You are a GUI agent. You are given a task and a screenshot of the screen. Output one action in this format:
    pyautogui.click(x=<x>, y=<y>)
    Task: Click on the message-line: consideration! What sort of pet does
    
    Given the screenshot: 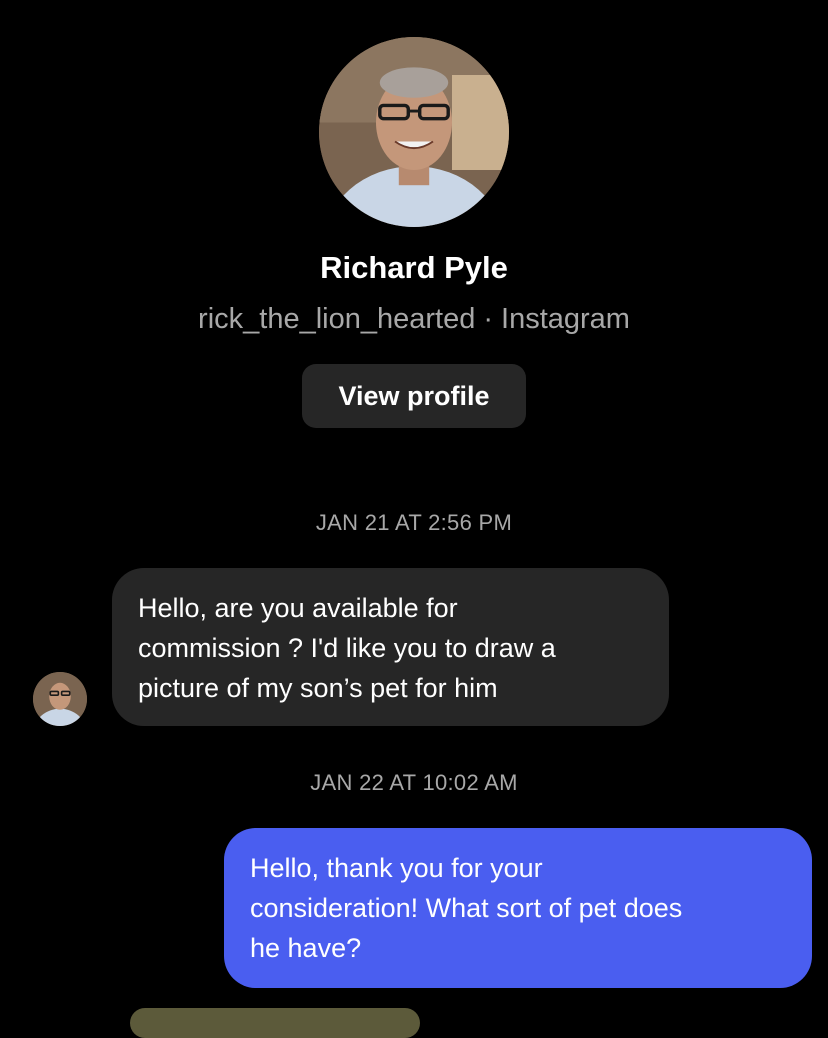 What is the action you would take?
    pyautogui.click(x=466, y=908)
    